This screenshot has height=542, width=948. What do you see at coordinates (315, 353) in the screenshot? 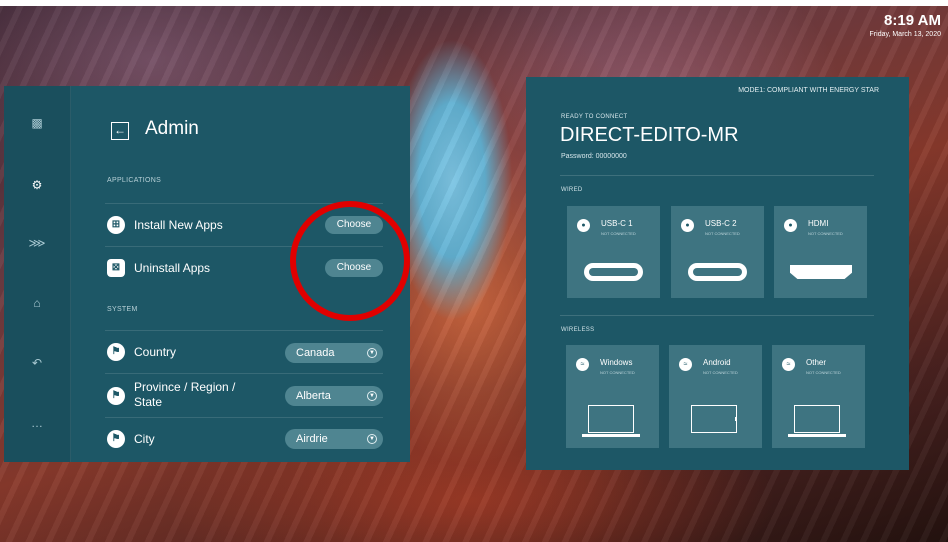
I see `country-value: Canada` at bounding box center [315, 353].